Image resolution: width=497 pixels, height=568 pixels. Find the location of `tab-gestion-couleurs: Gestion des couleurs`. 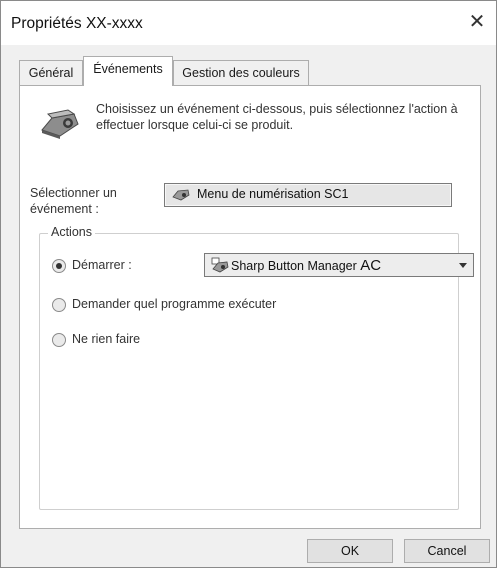

tab-gestion-couleurs: Gestion des couleurs is located at coordinates (241, 72).